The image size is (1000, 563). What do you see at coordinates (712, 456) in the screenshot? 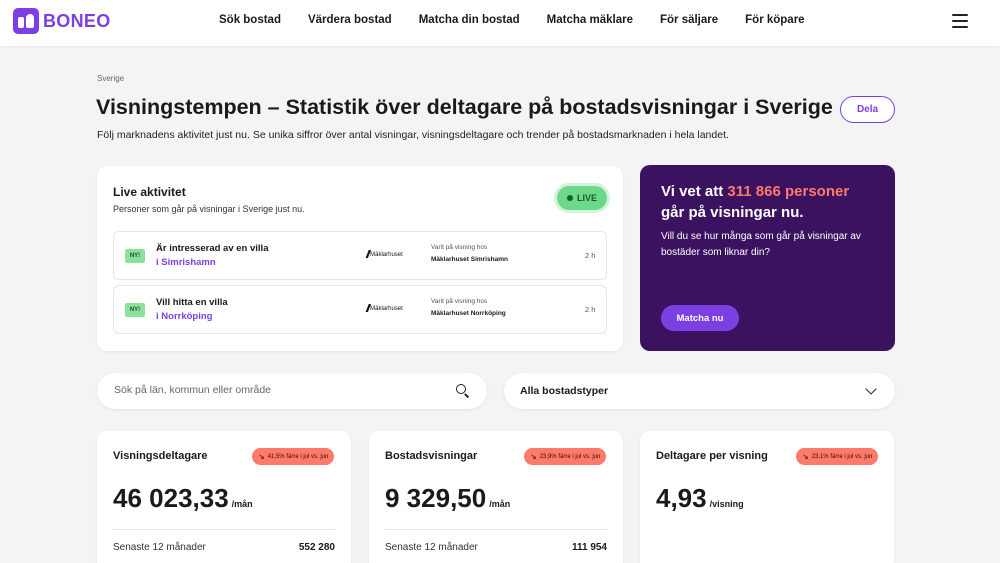
I see `stat-title: Deltagare per visning` at bounding box center [712, 456].